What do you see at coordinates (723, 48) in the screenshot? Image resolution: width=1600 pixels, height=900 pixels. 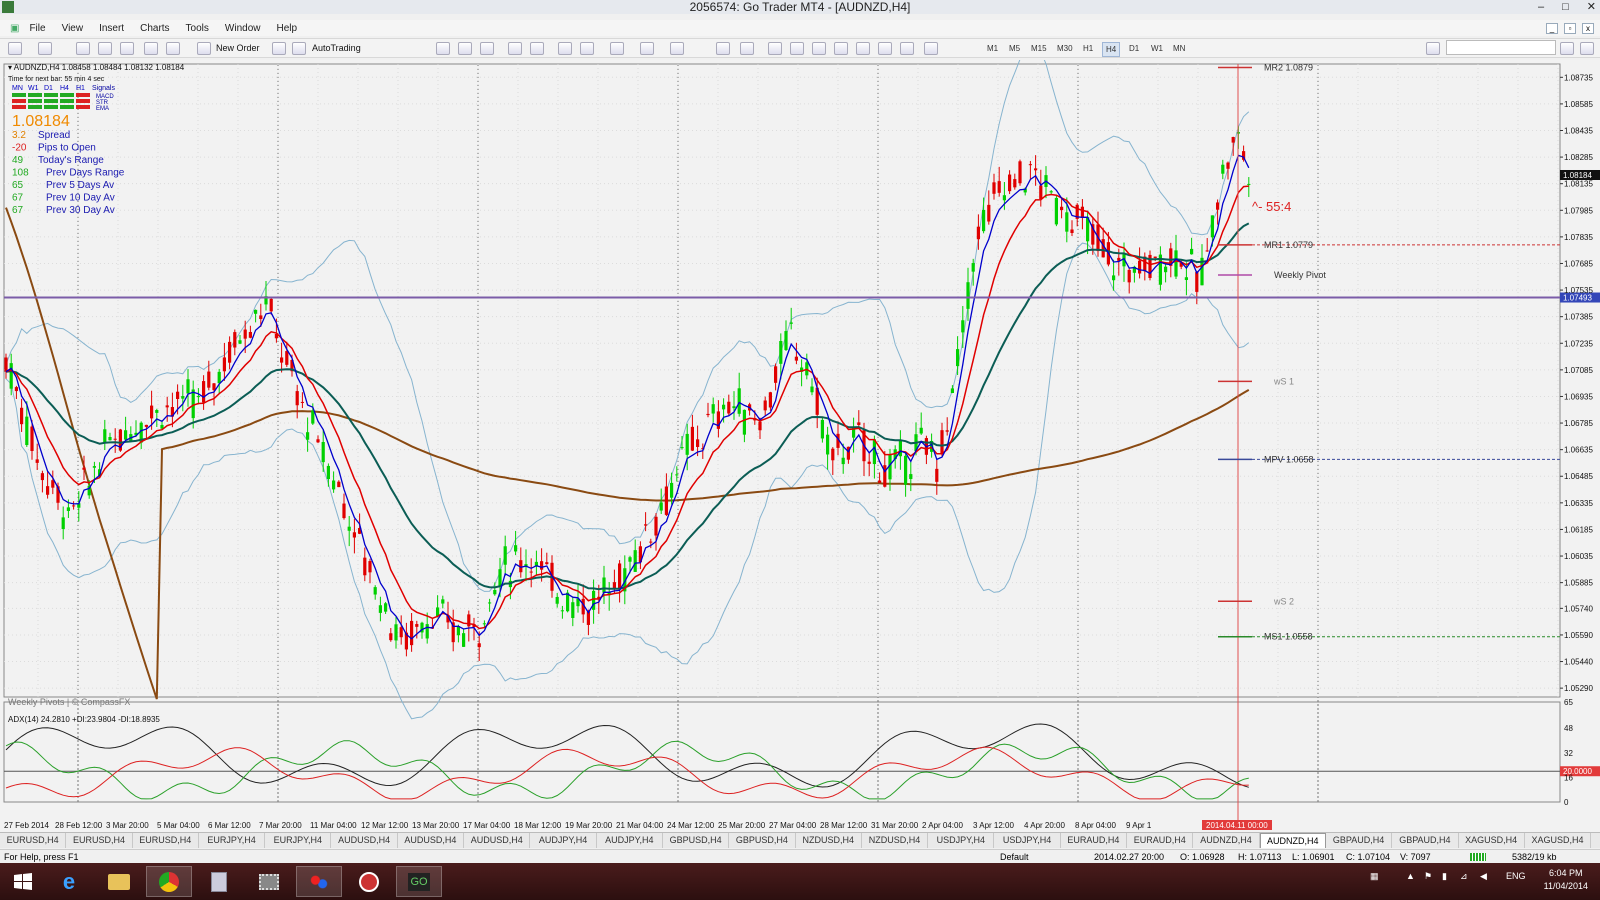 I see `cursor-icon` at bounding box center [723, 48].